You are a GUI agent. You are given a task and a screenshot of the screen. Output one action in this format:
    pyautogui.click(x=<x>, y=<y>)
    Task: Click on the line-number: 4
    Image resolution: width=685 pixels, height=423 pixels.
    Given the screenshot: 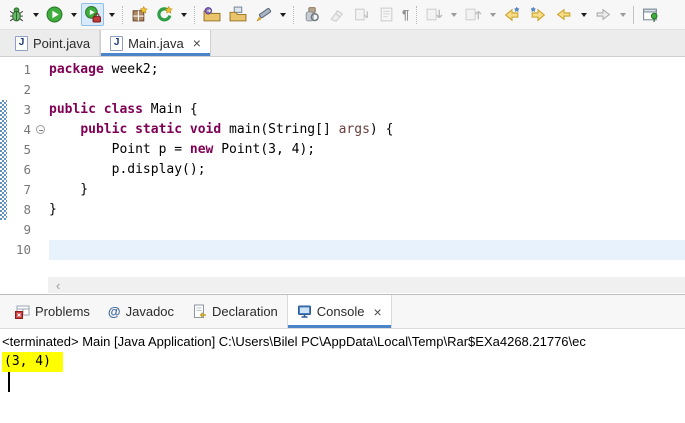 What is the action you would take?
    pyautogui.click(x=27, y=129)
    